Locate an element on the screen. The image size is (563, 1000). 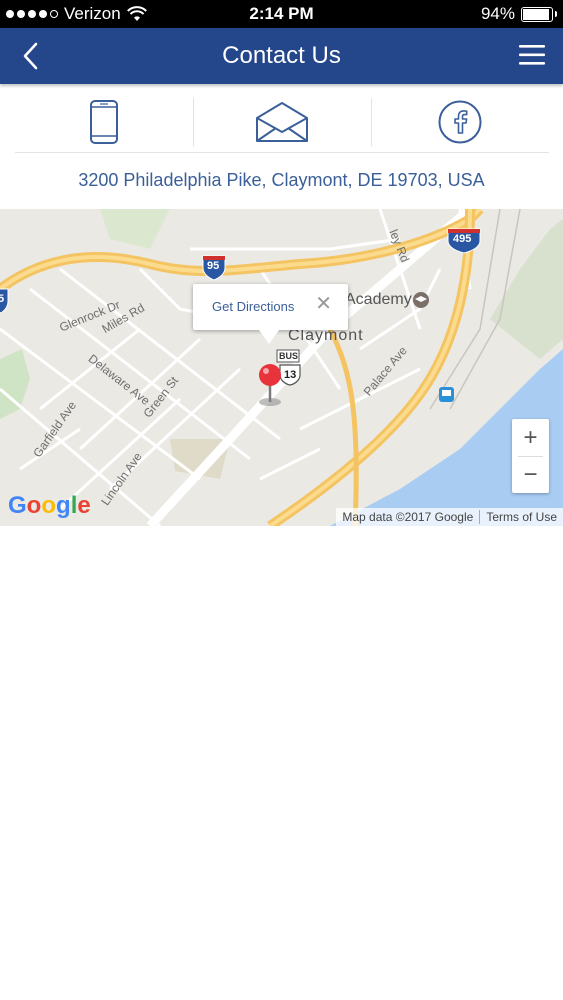
get-directions-link: Get Directions is located at coordinates (253, 306).